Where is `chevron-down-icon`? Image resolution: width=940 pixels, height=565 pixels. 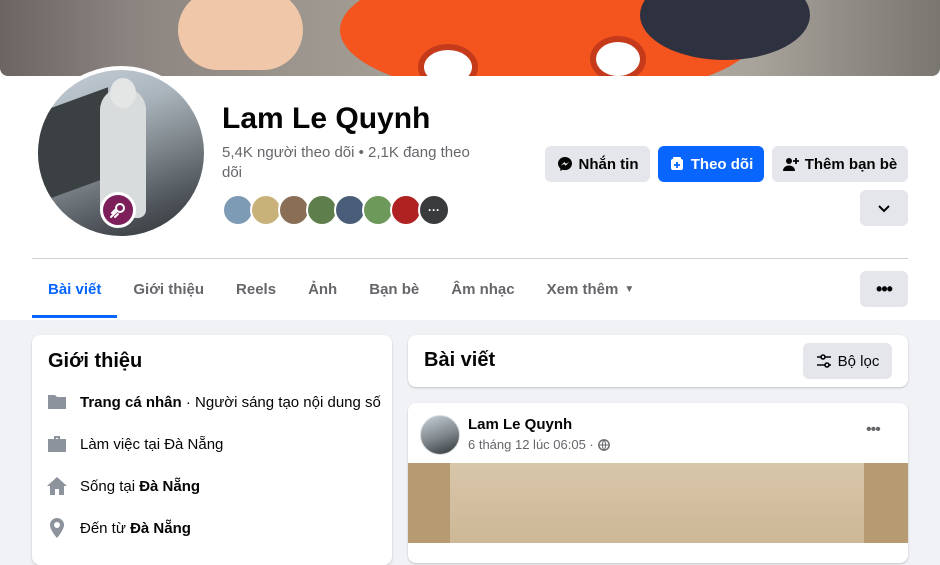 chevron-down-icon is located at coordinates (884, 209).